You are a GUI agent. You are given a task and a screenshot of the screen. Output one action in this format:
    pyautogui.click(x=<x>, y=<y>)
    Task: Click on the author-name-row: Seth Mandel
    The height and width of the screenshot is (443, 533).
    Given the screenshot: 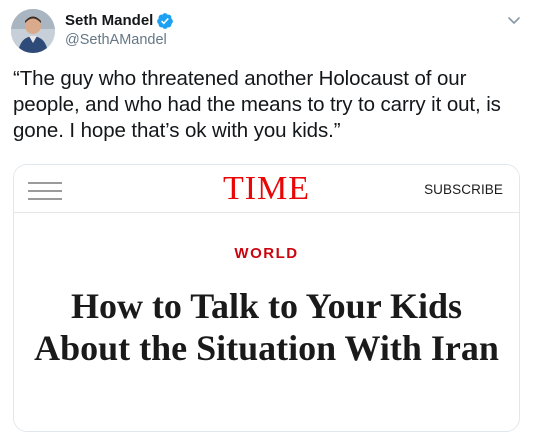 What is the action you would take?
    pyautogui.click(x=119, y=20)
    